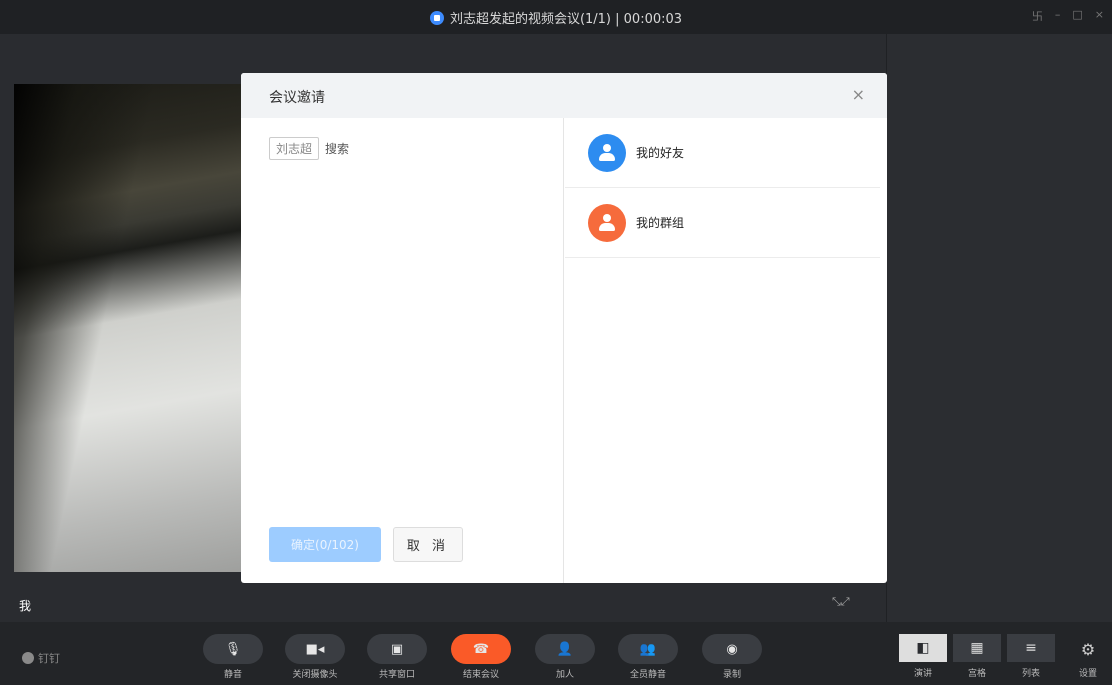 This screenshot has width=1112, height=685. I want to click on share-window-icon: ▣, so click(397, 649).